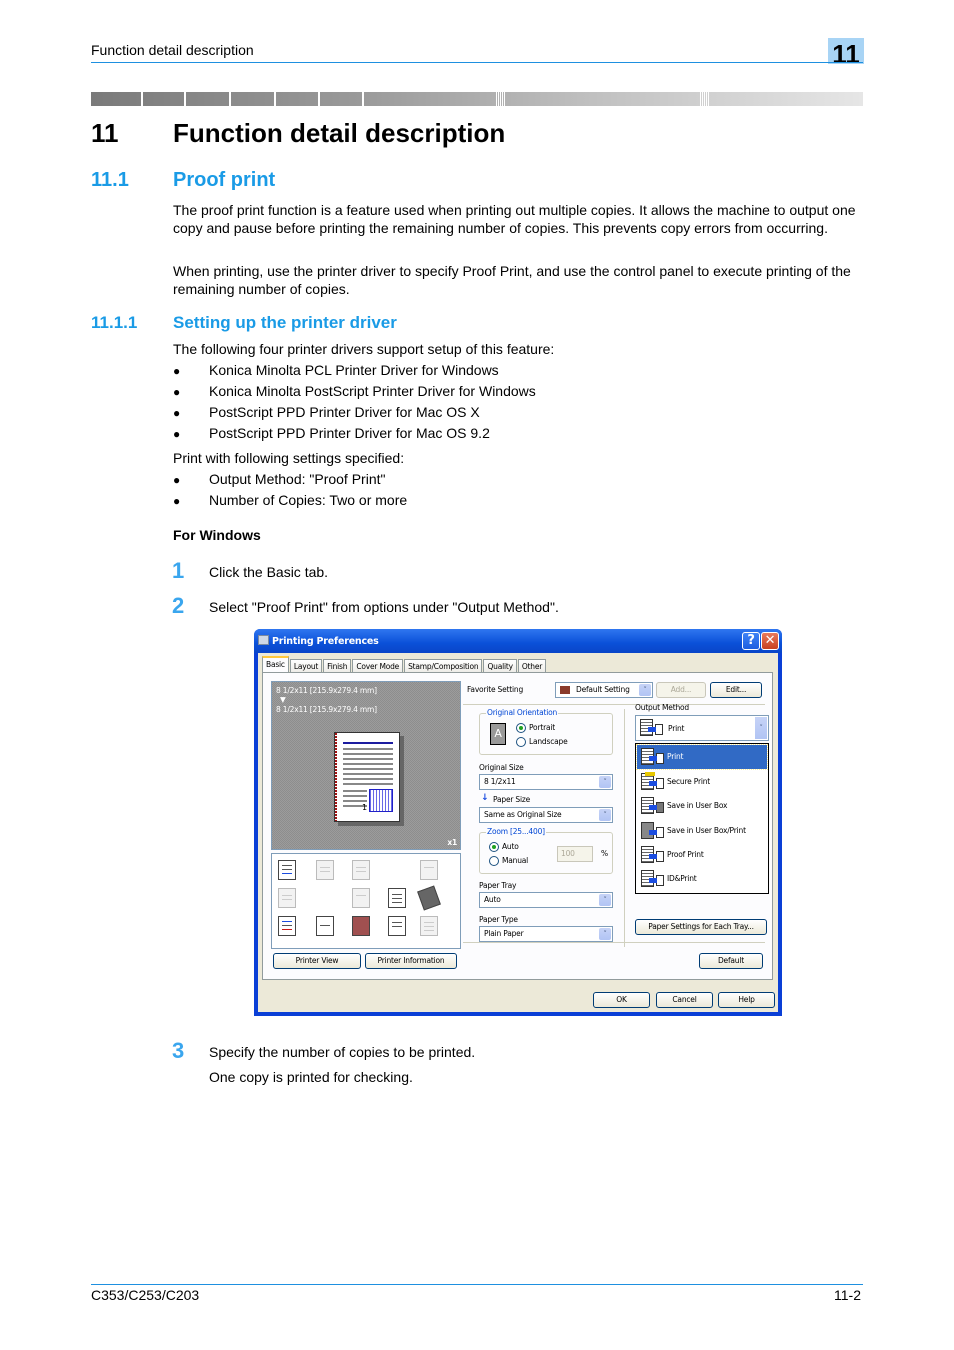 Image resolution: width=954 pixels, height=1350 pixels. I want to click on output-option-save-in-user-box-print: Save in User Box/Print, so click(702, 831).